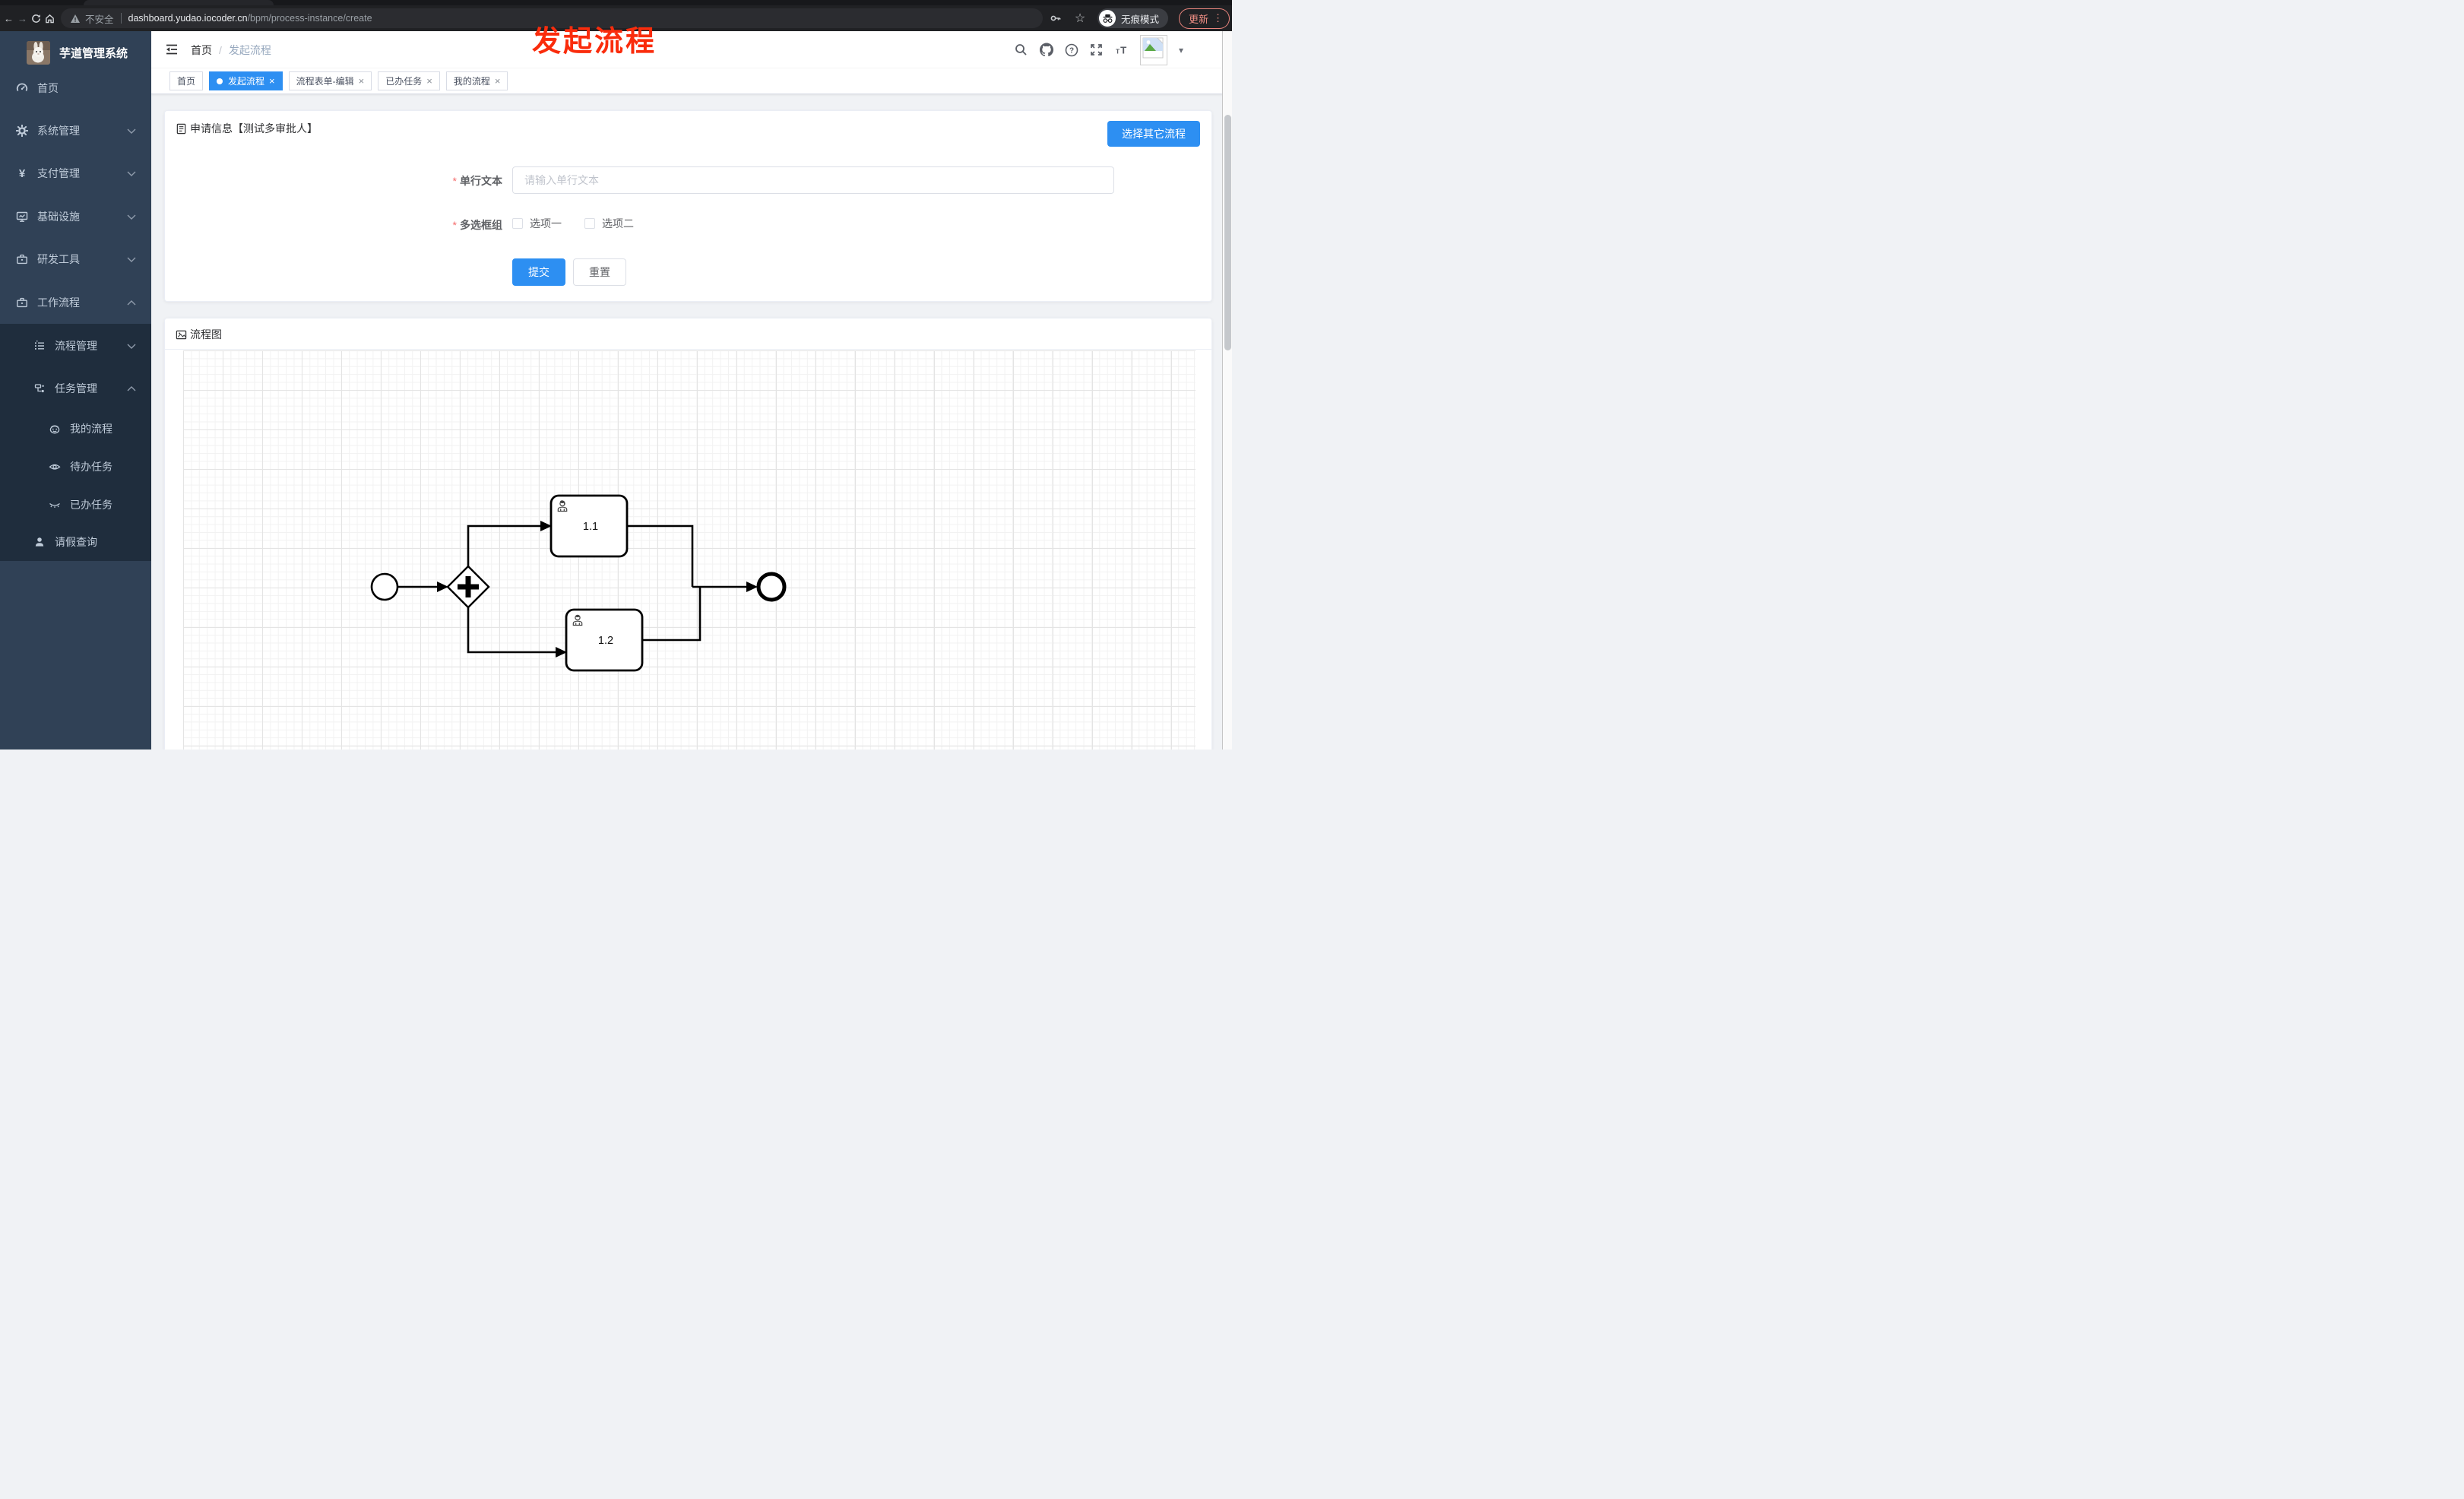 This screenshot has height=1499, width=2464. Describe the element at coordinates (201, 50) in the screenshot. I see `breadcrumb-home: 首页` at that location.